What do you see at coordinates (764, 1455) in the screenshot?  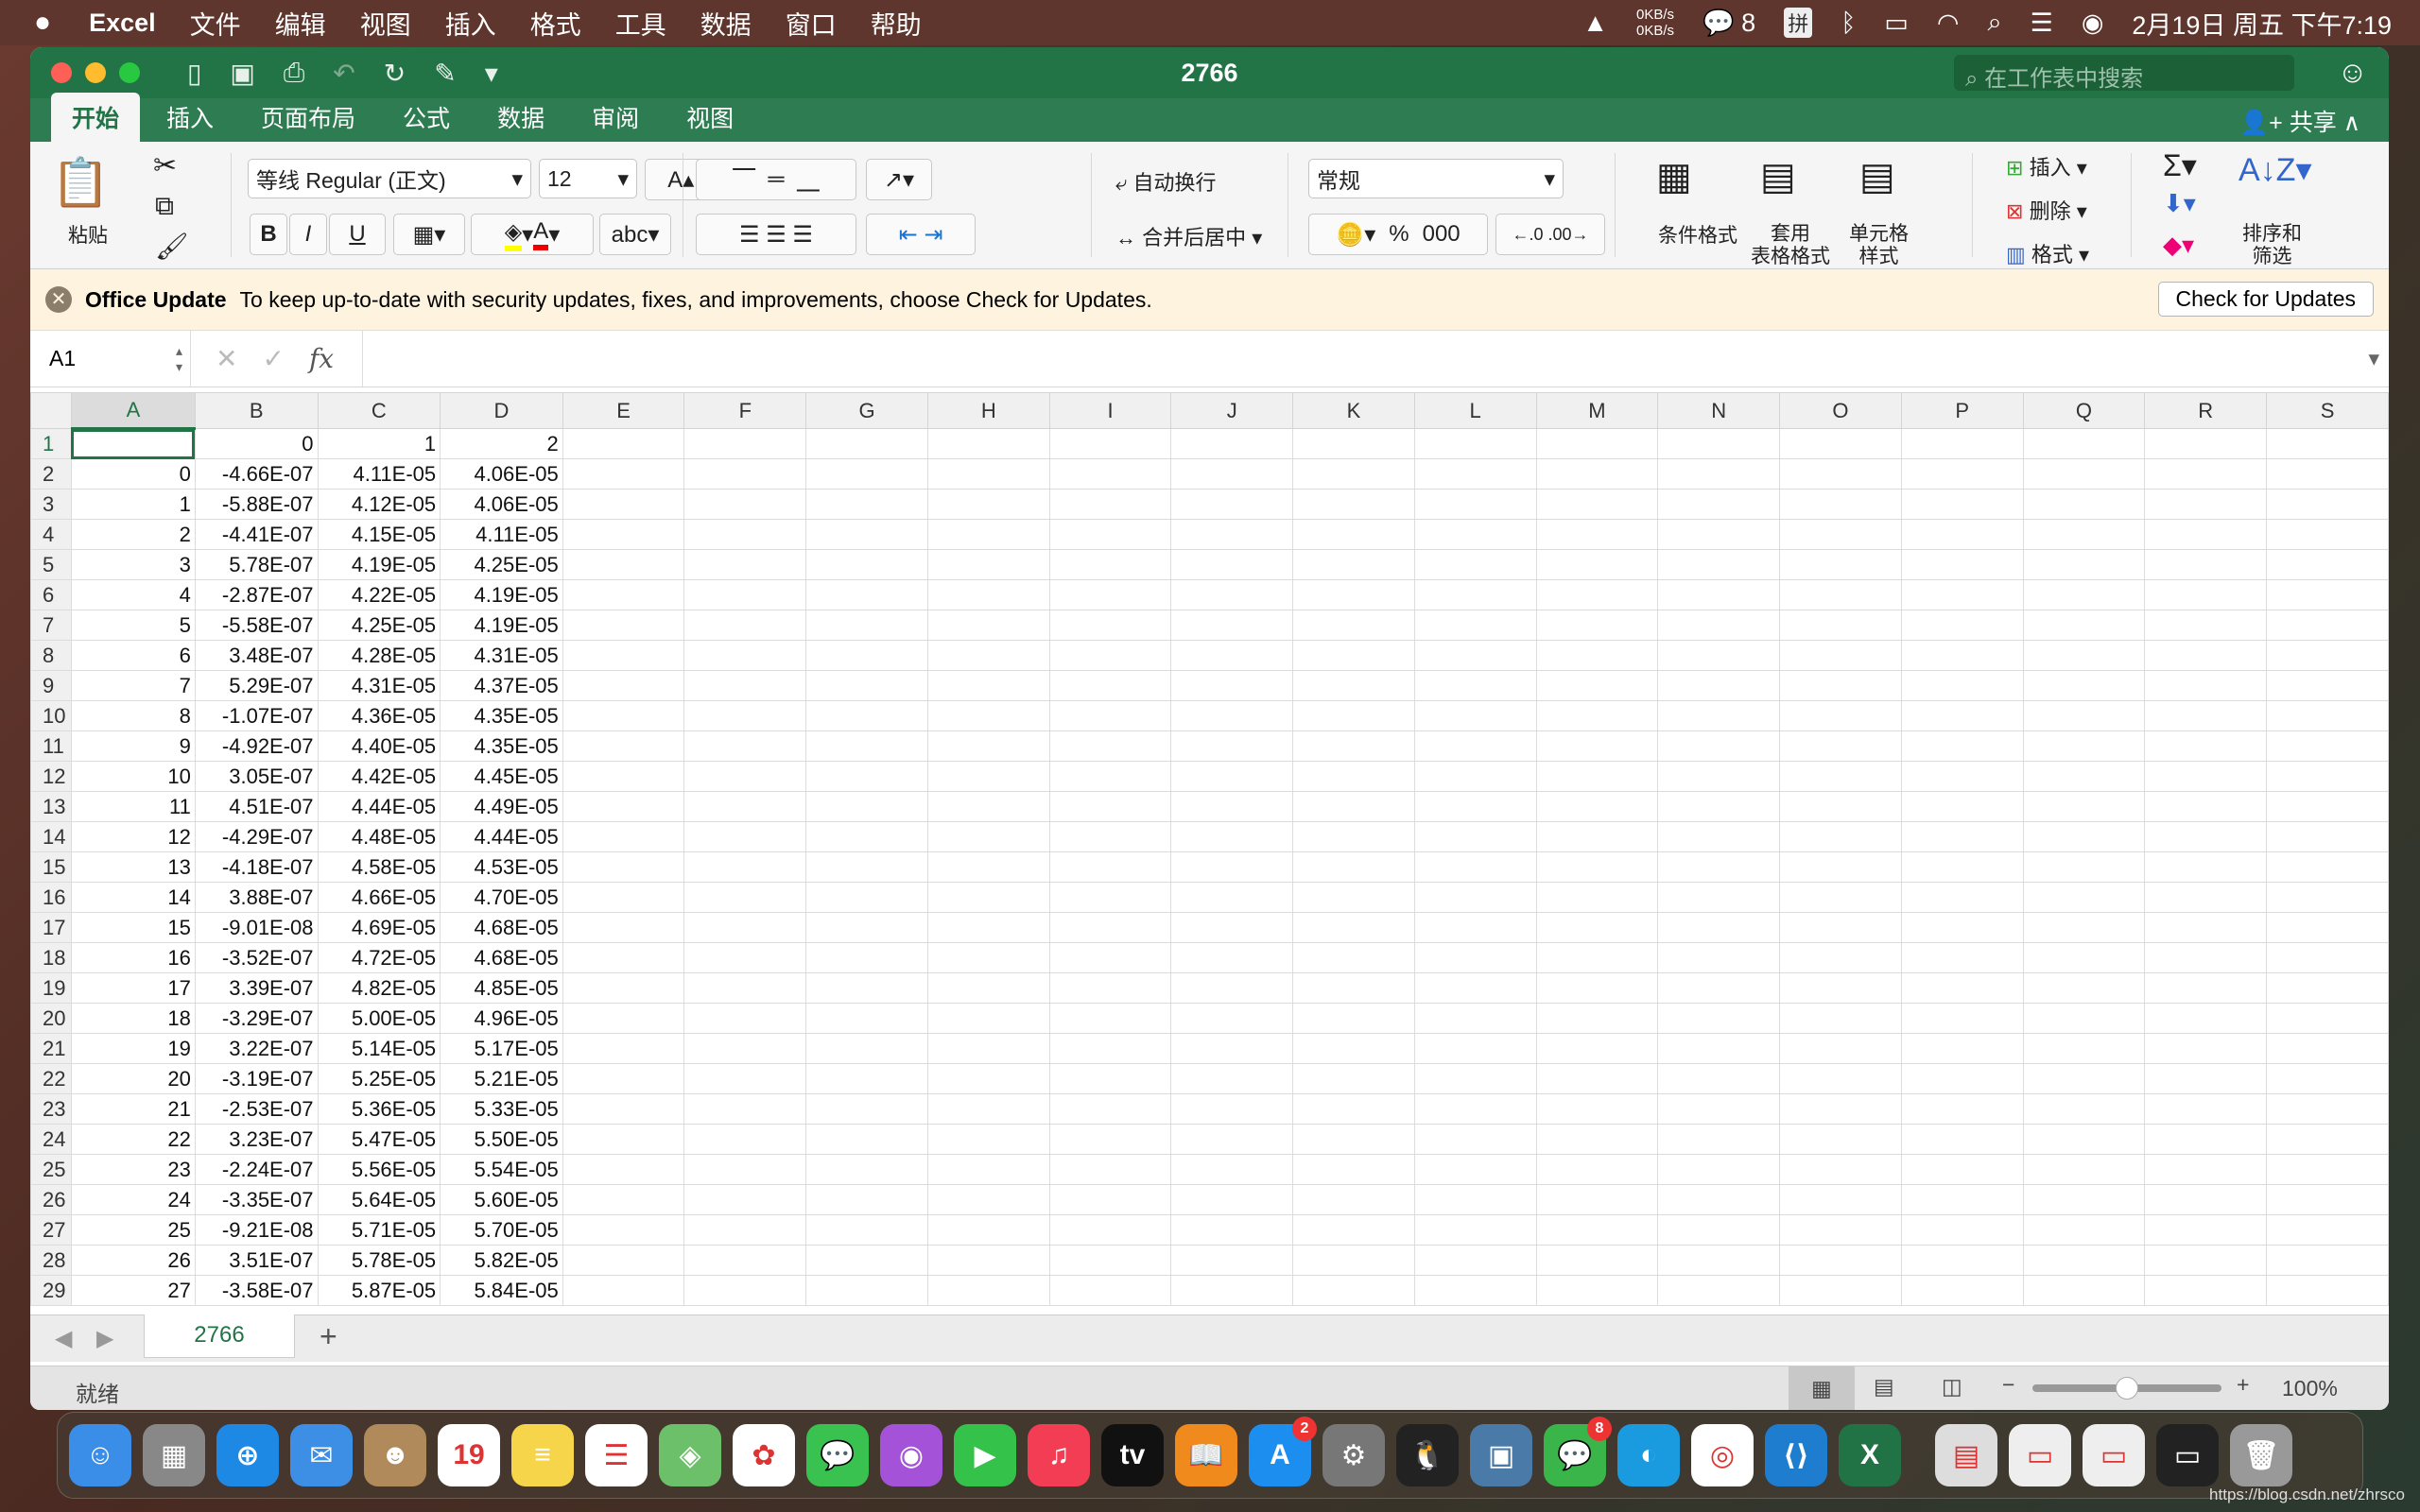 I see `dock-photos-icon: ✿` at bounding box center [764, 1455].